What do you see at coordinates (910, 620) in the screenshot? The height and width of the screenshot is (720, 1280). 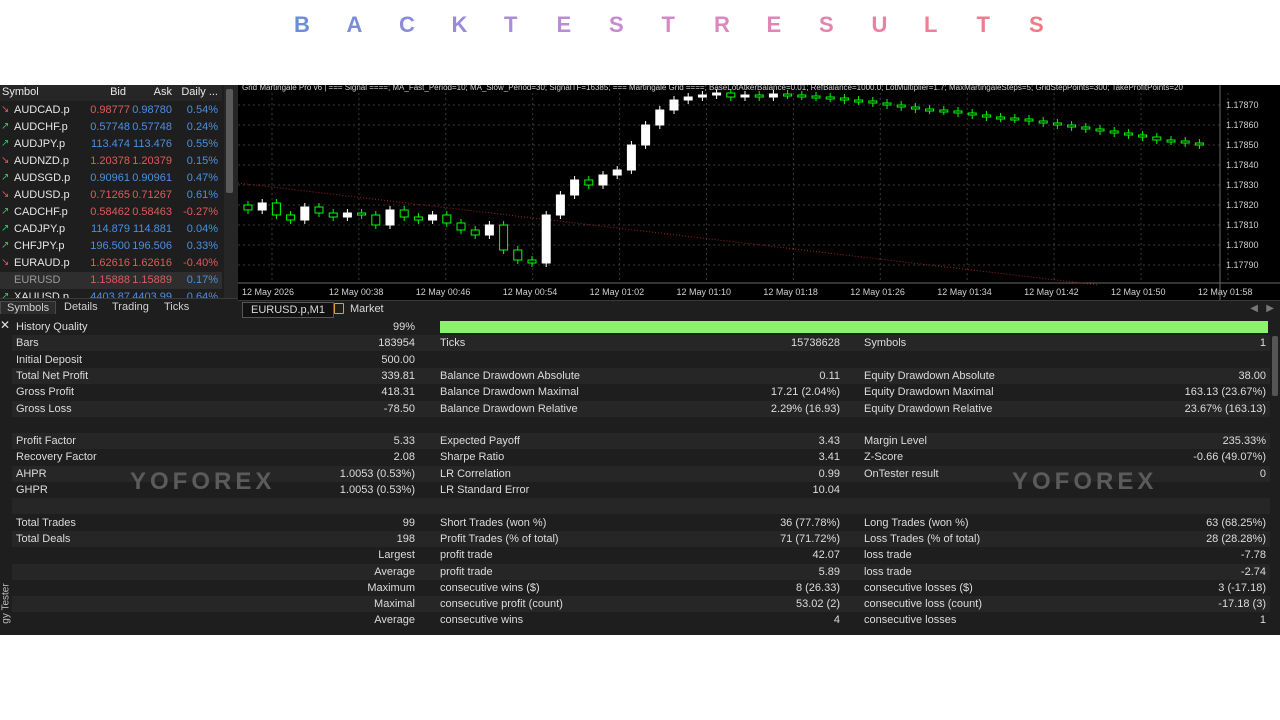 I see `metric-label: consecutive losses` at bounding box center [910, 620].